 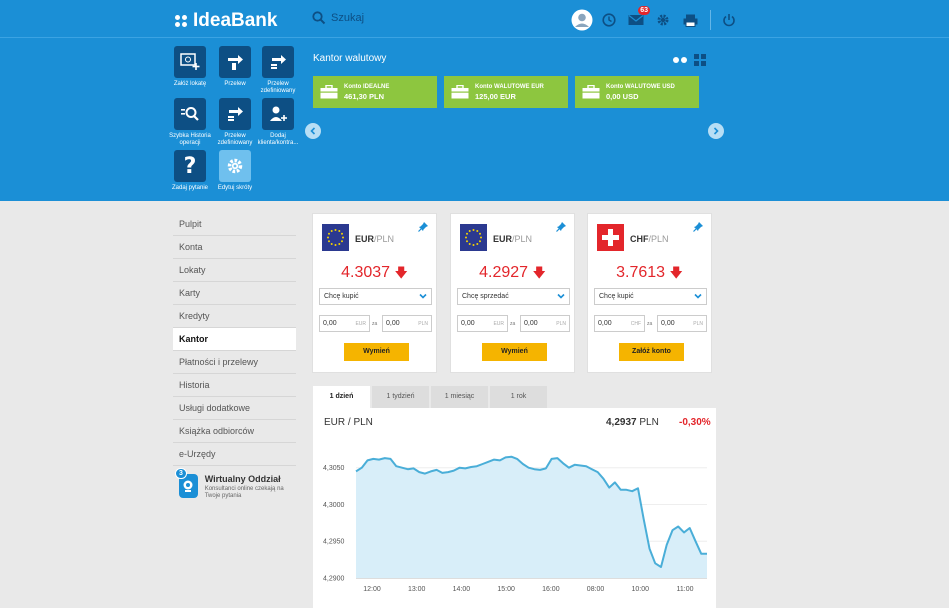 What do you see at coordinates (690, 20) in the screenshot?
I see `printer-icon` at bounding box center [690, 20].